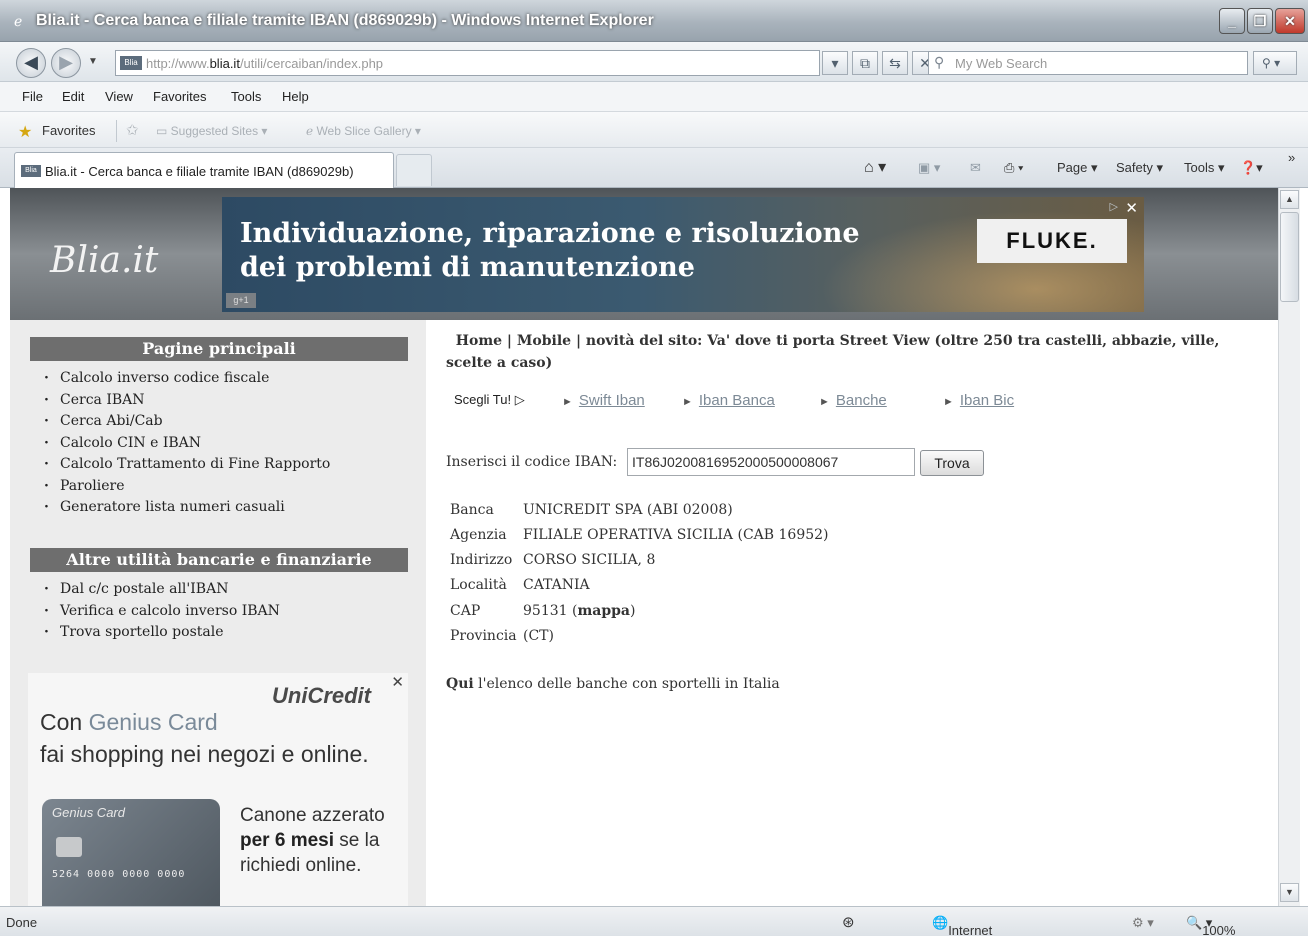 The image size is (1308, 936). Describe the element at coordinates (835, 63) in the screenshot. I see `url-dropdown-icon: ▾` at that location.